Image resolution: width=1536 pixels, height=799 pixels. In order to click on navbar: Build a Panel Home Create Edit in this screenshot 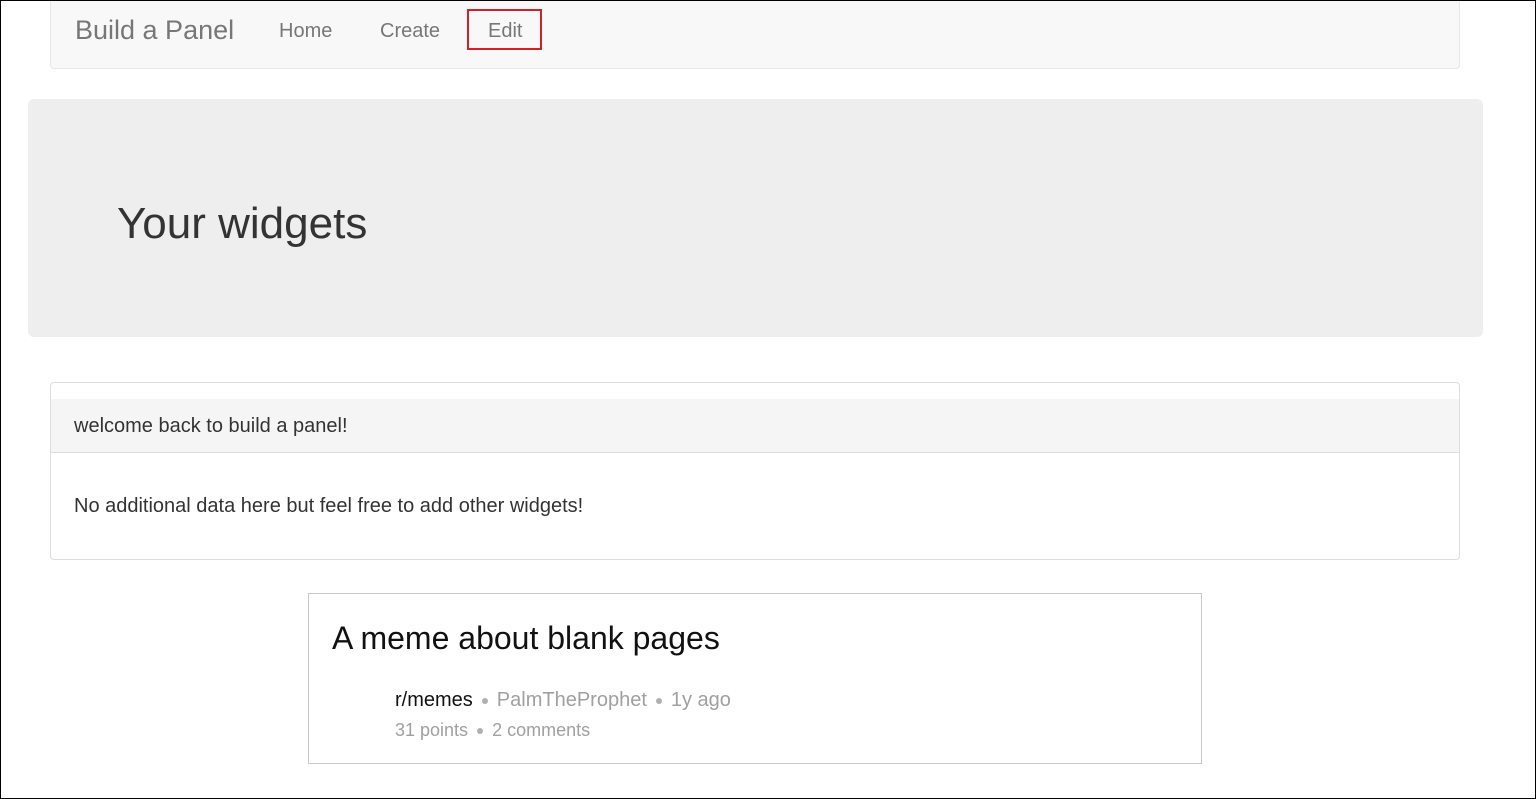, I will do `click(755, 34)`.